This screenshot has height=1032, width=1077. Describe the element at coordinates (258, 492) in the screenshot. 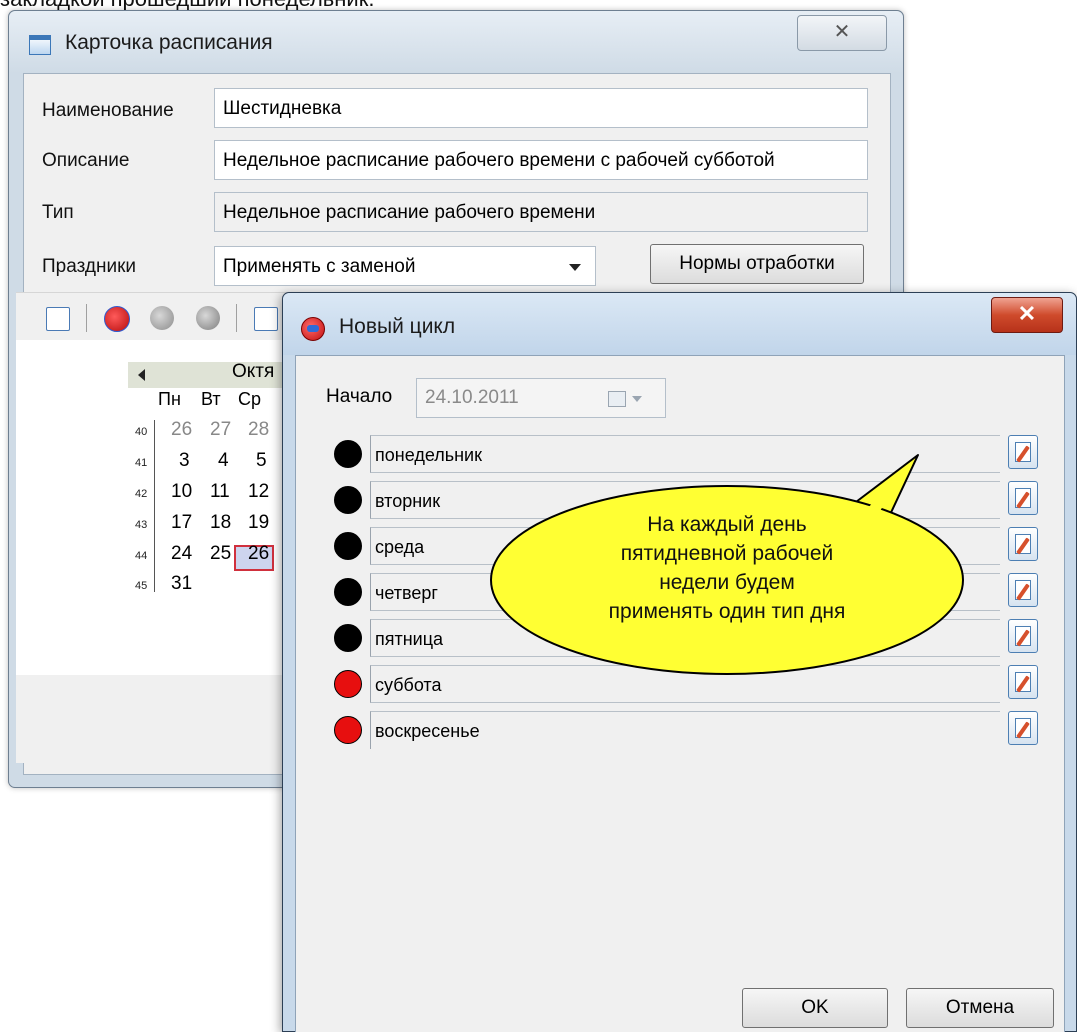

I see `calendar-day: 12` at that location.